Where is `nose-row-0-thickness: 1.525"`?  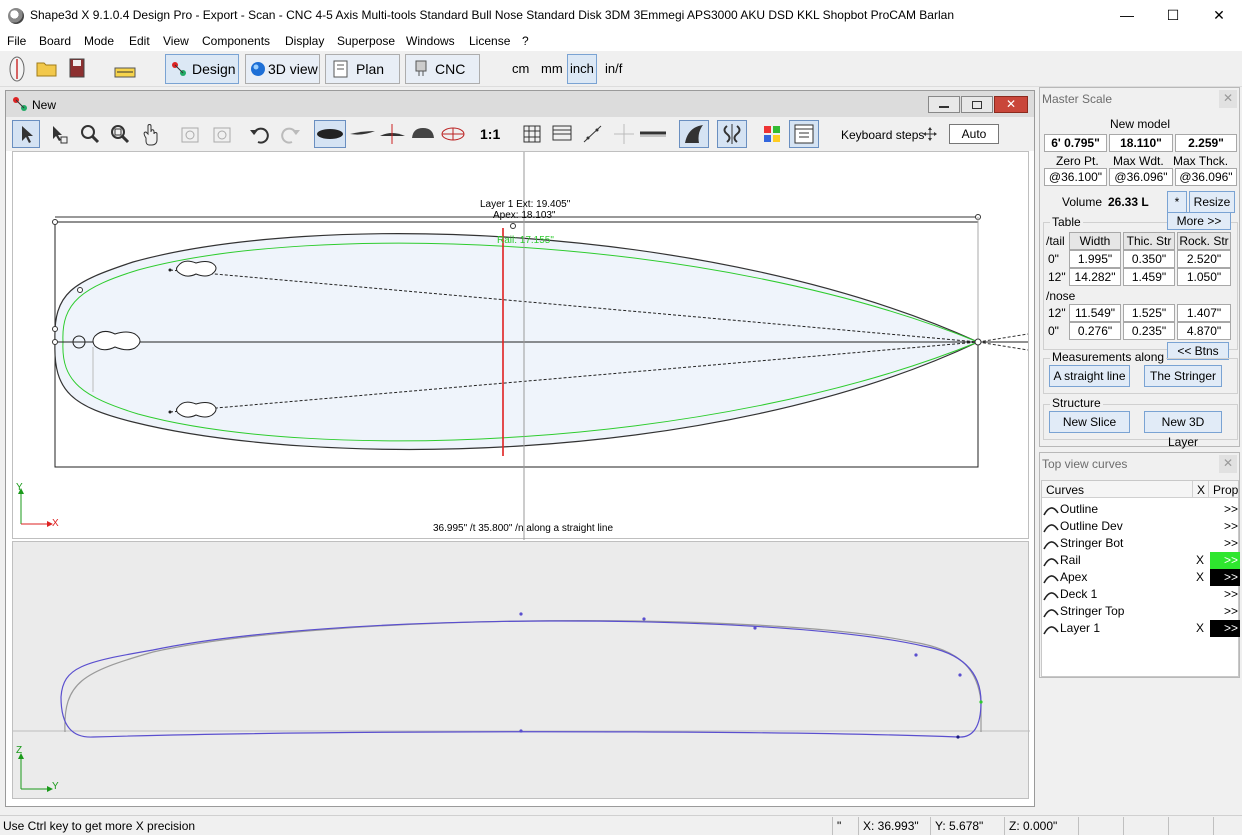
nose-row-0-thickness: 1.525" is located at coordinates (1149, 313).